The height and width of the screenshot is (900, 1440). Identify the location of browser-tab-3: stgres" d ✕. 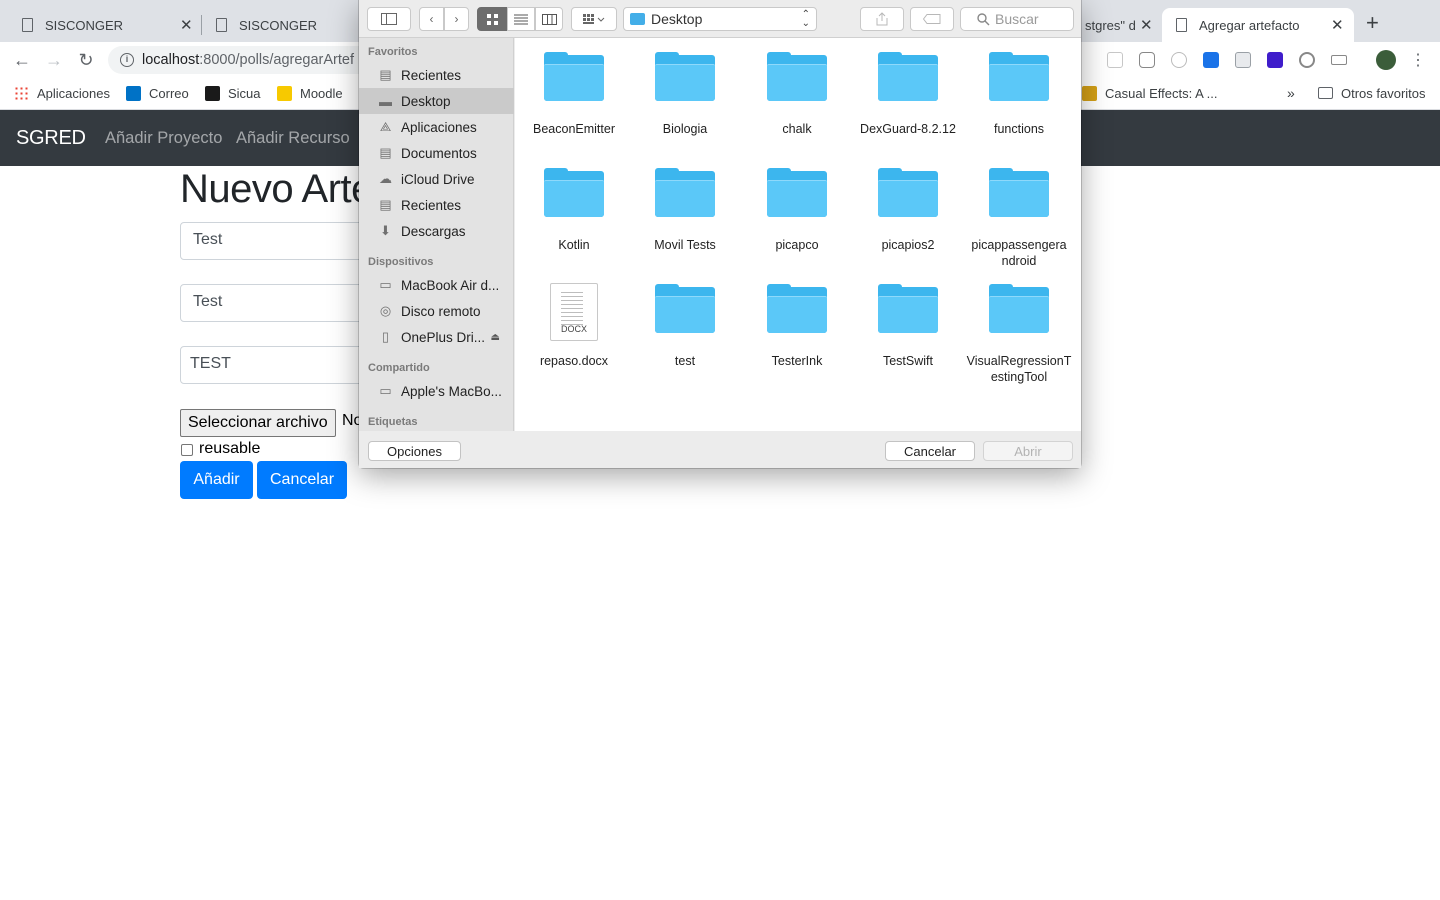
(1120, 25).